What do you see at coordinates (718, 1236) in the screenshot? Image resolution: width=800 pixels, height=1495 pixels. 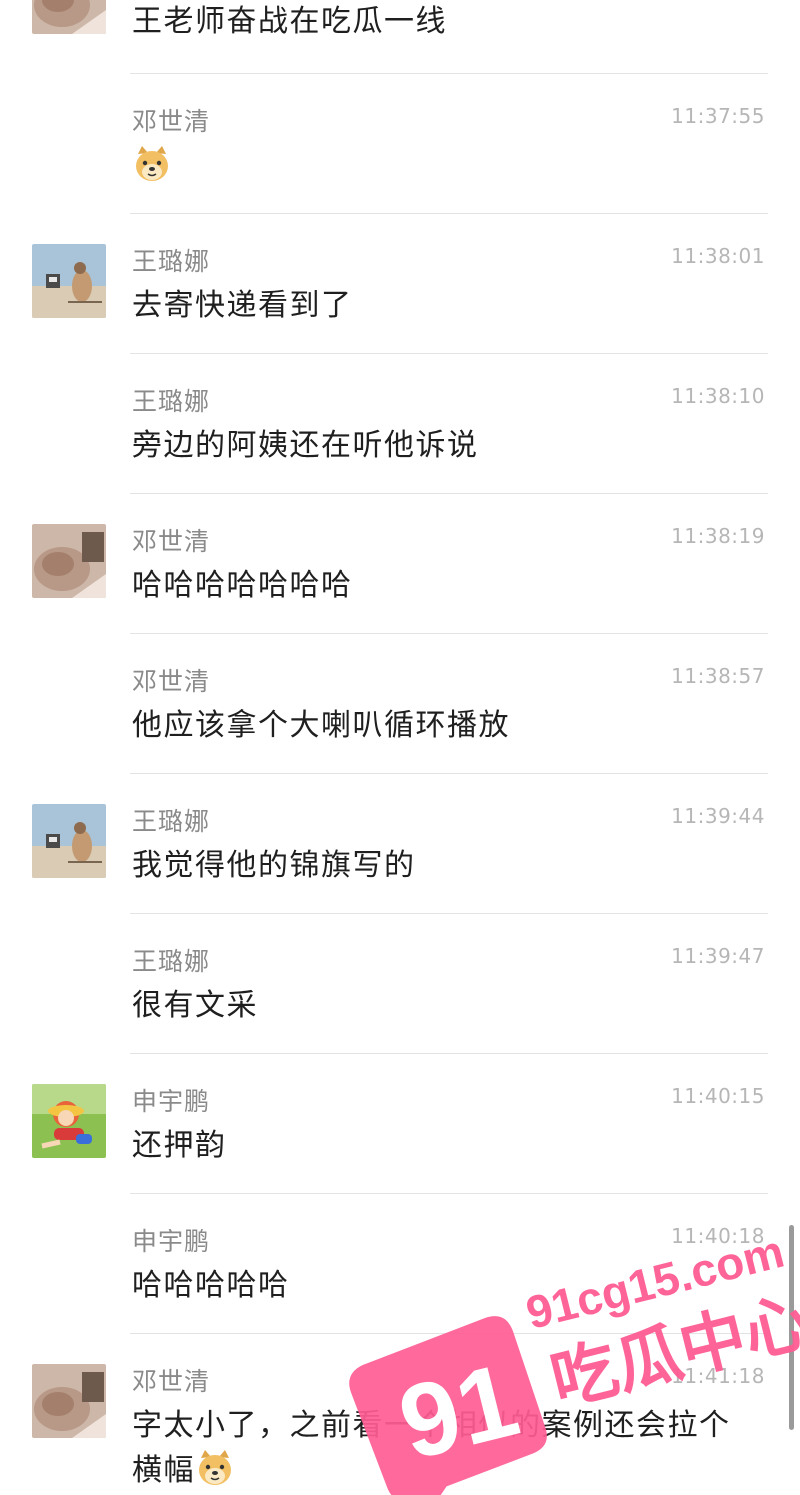 I see `timestamp: 11:40:18` at bounding box center [718, 1236].